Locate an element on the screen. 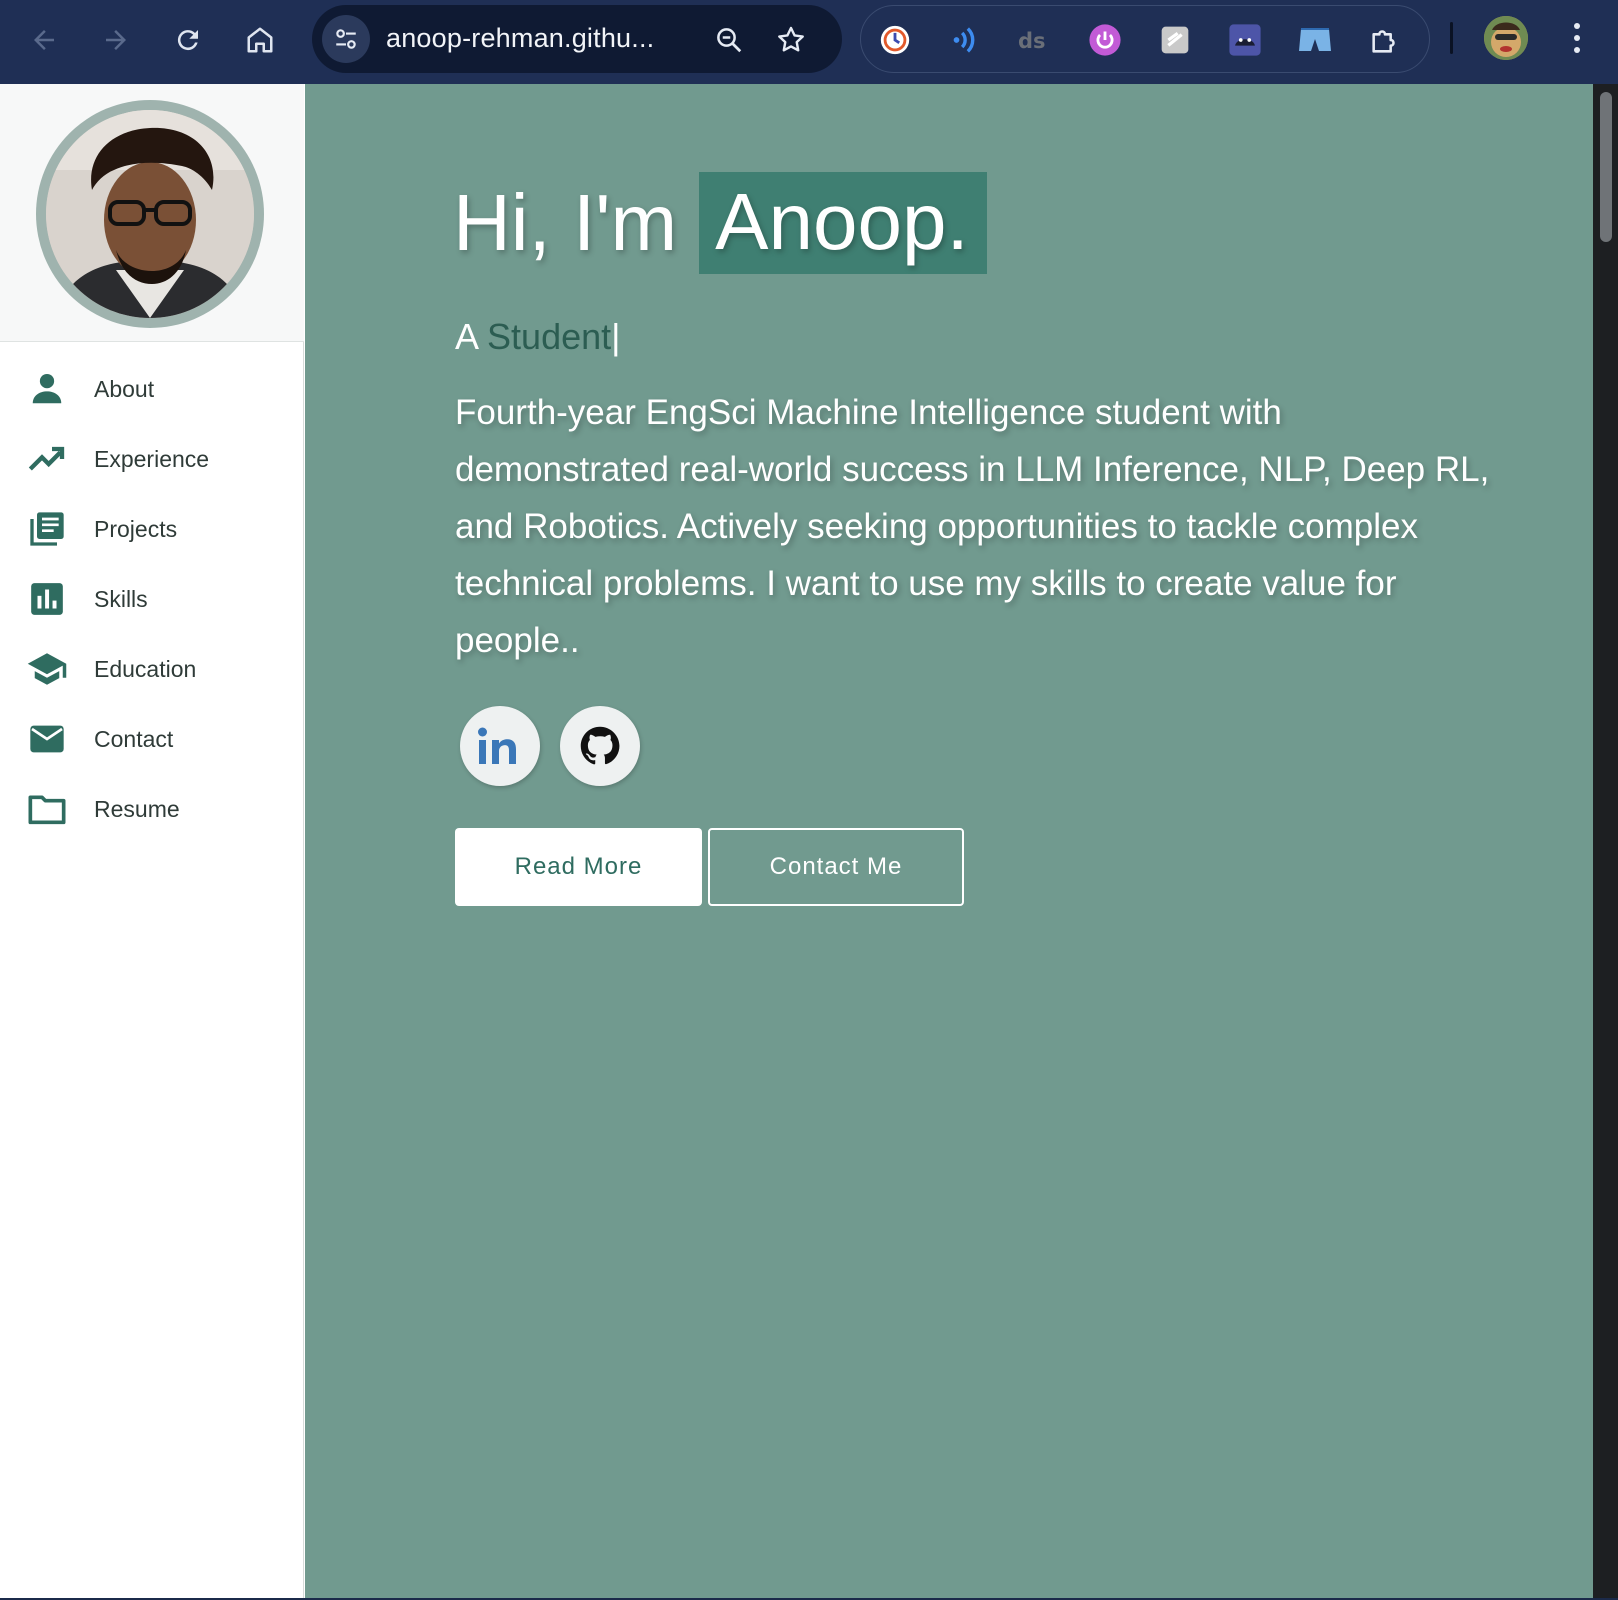  profile-photo-ring is located at coordinates (150, 214).